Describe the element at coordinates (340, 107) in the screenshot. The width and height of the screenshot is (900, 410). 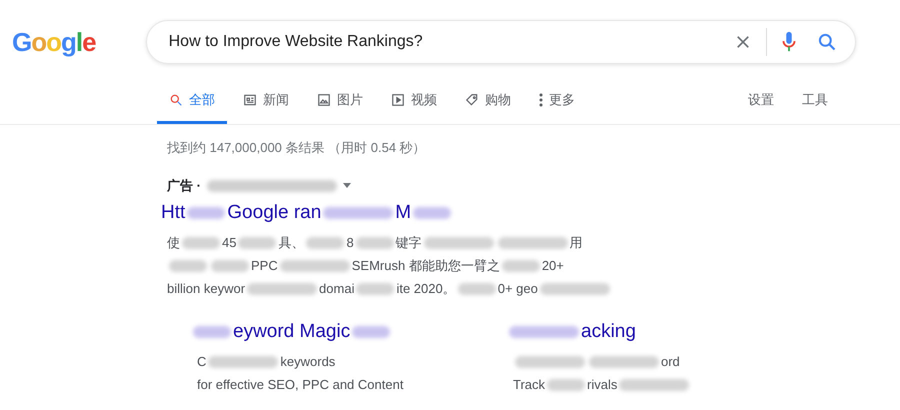
I see `search-tab: 图片` at that location.